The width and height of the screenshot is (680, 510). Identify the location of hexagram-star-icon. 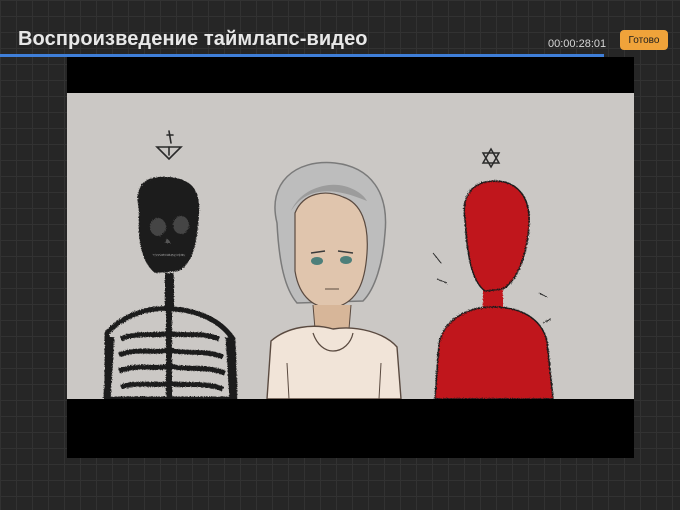
(491, 158).